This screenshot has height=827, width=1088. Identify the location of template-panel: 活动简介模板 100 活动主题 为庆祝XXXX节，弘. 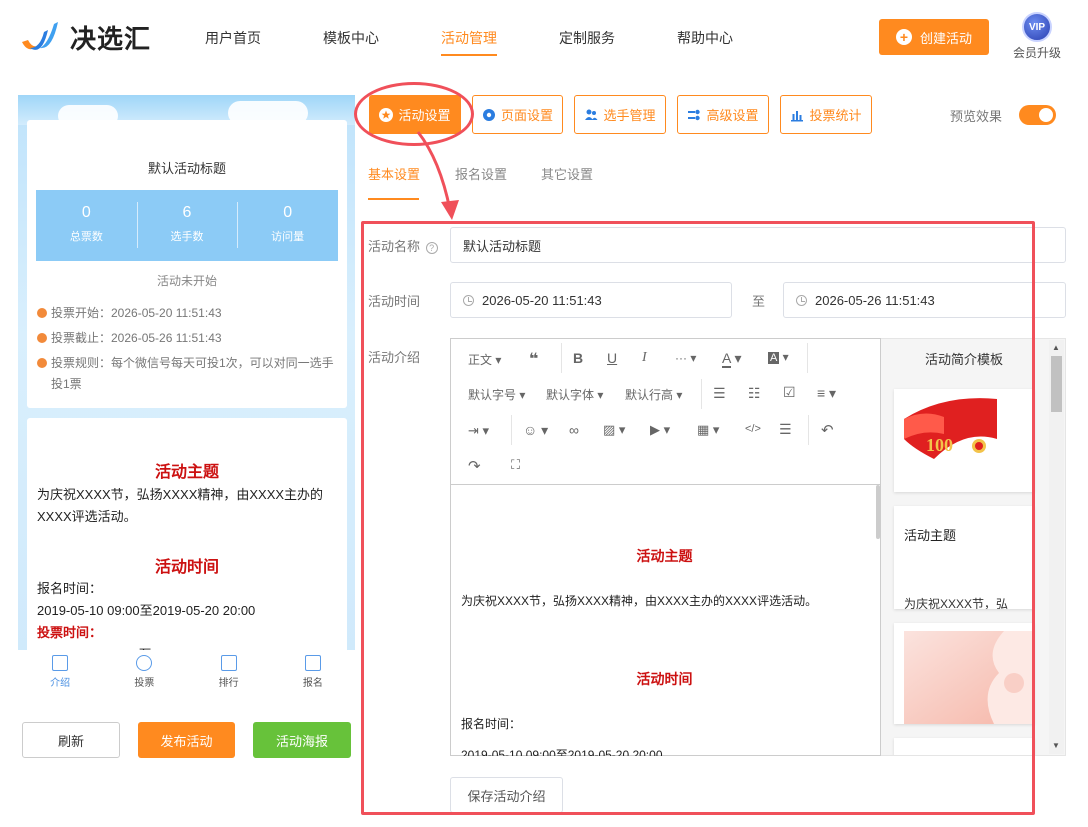
(973, 547).